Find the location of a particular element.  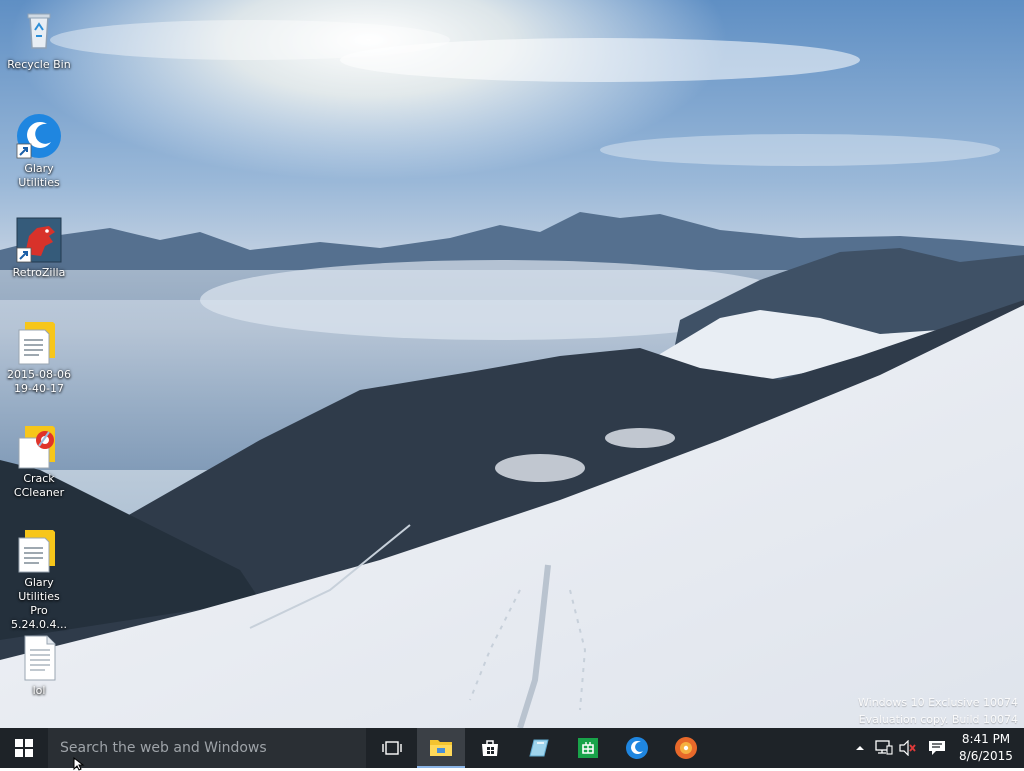

clock-time: 8:41 PM is located at coordinates (986, 739).